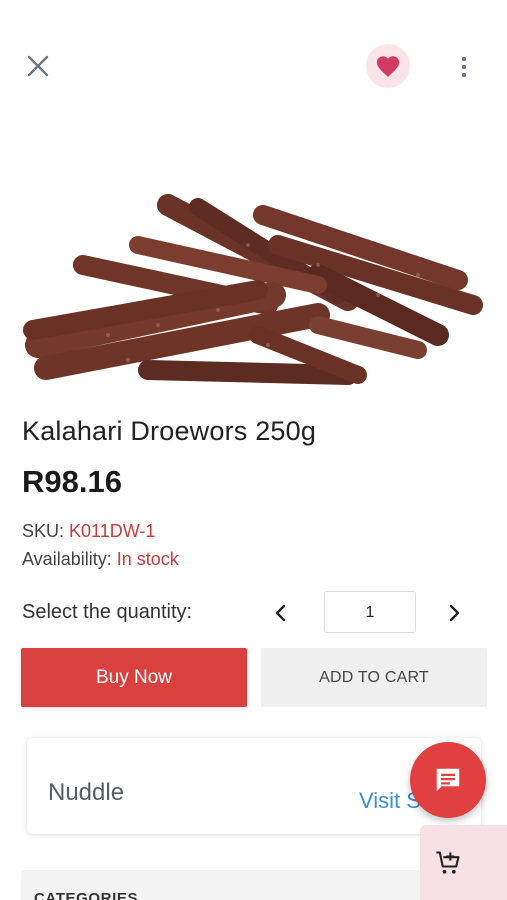 The image size is (507, 900). I want to click on favorite-button, so click(388, 66).